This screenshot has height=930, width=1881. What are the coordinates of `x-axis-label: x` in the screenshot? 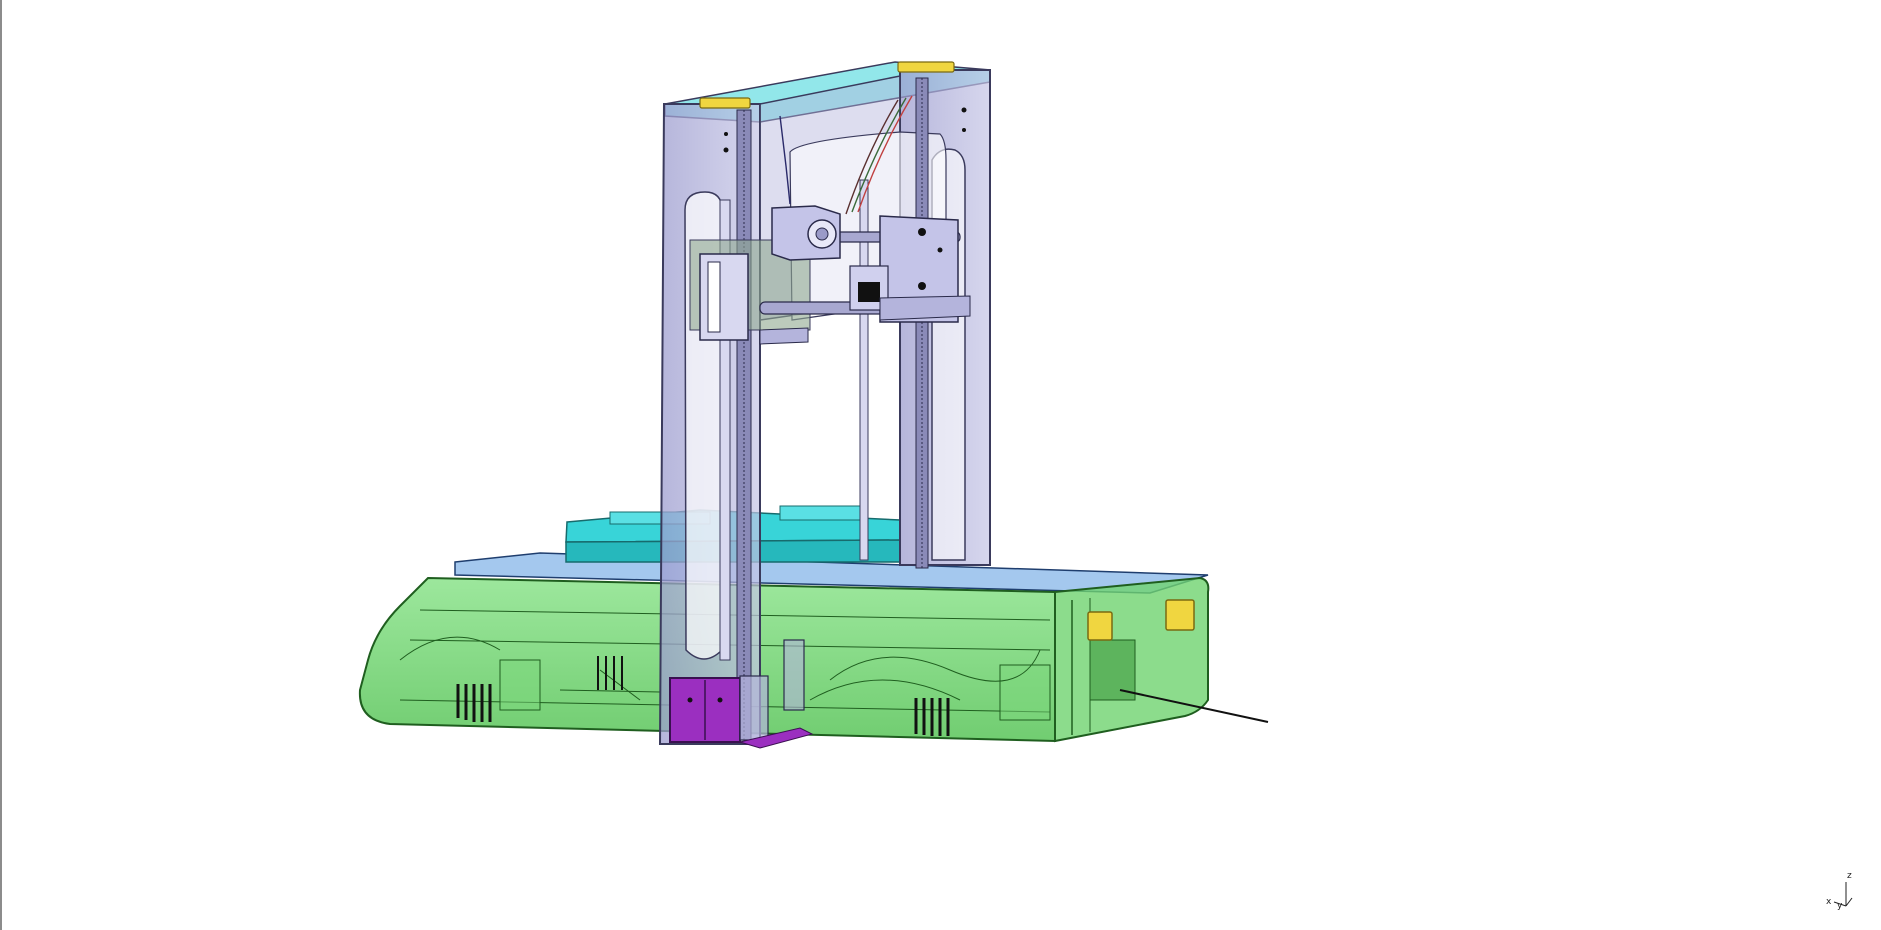 It's located at (1829, 902).